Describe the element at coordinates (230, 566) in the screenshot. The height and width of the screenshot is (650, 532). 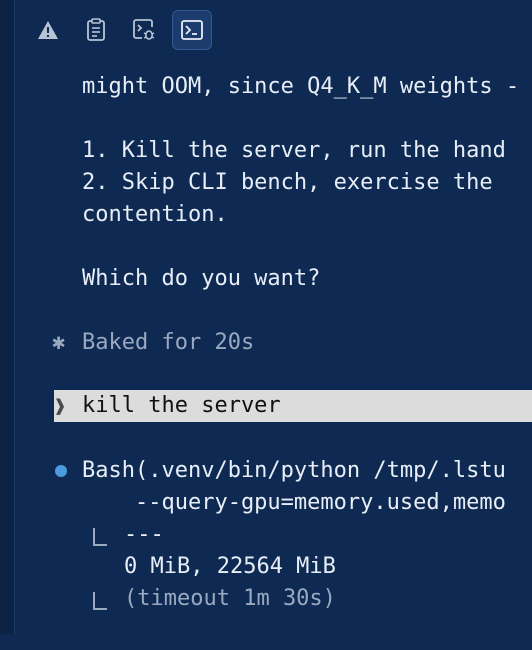
I see `output-memory-line: 0 MiB, 22564 MiB` at that location.